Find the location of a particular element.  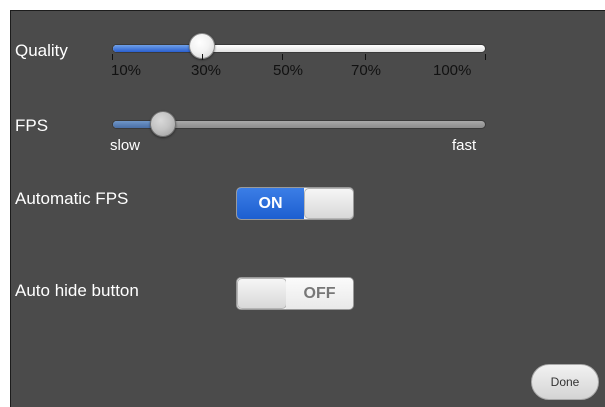

done-button: Done is located at coordinates (565, 382).